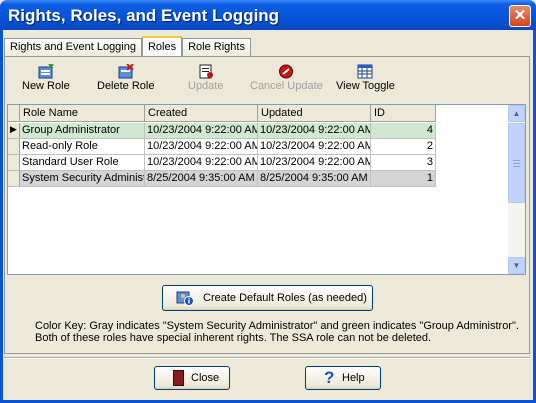 This screenshot has height=403, width=536. Describe the element at coordinates (403, 163) in the screenshot. I see `cell-id: 3` at that location.